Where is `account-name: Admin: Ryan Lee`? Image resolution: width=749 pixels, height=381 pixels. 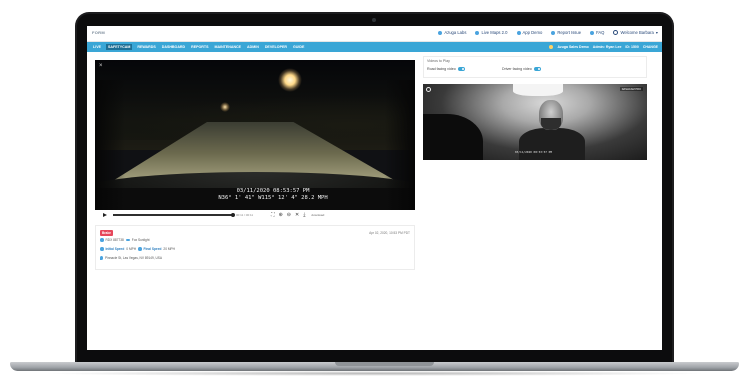 account-name: Admin: Ryan Lee is located at coordinates (607, 47).